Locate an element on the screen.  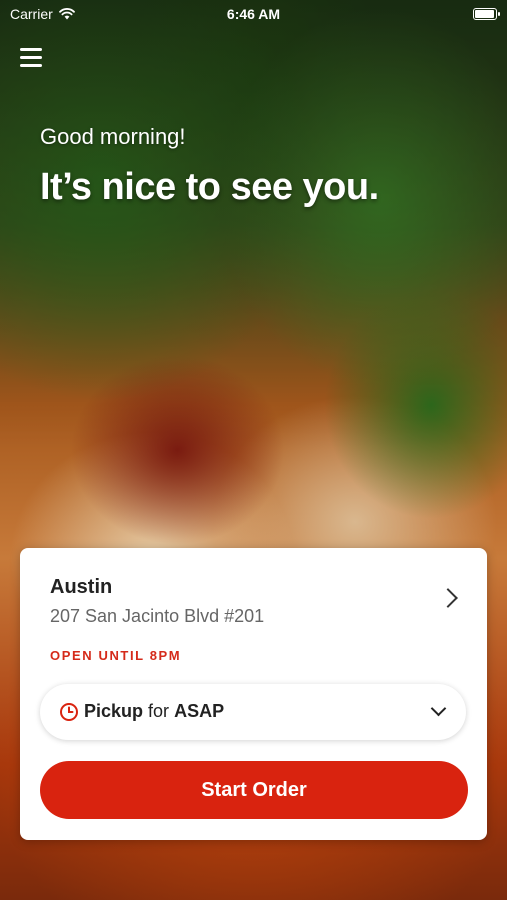
greeting-text: Good morning! is located at coordinates (113, 136).